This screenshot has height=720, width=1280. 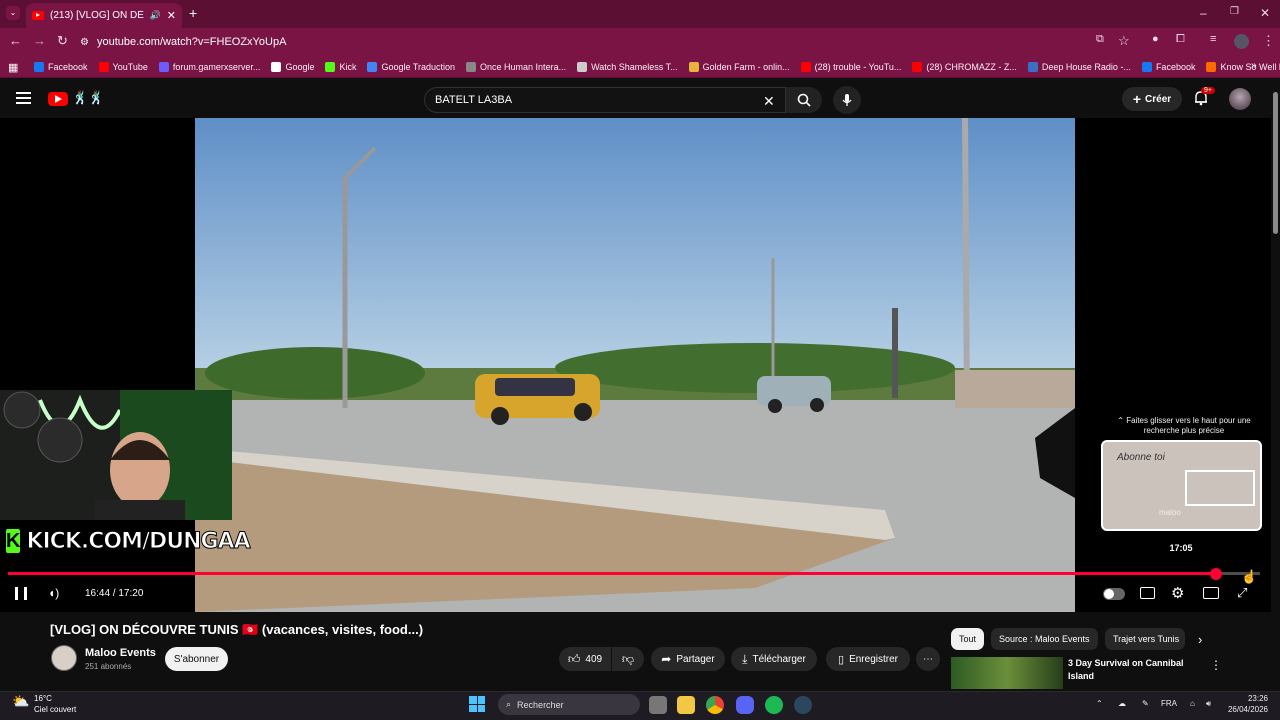 What do you see at coordinates (292, 66) in the screenshot?
I see `bookmark-item: Google` at bounding box center [292, 66].